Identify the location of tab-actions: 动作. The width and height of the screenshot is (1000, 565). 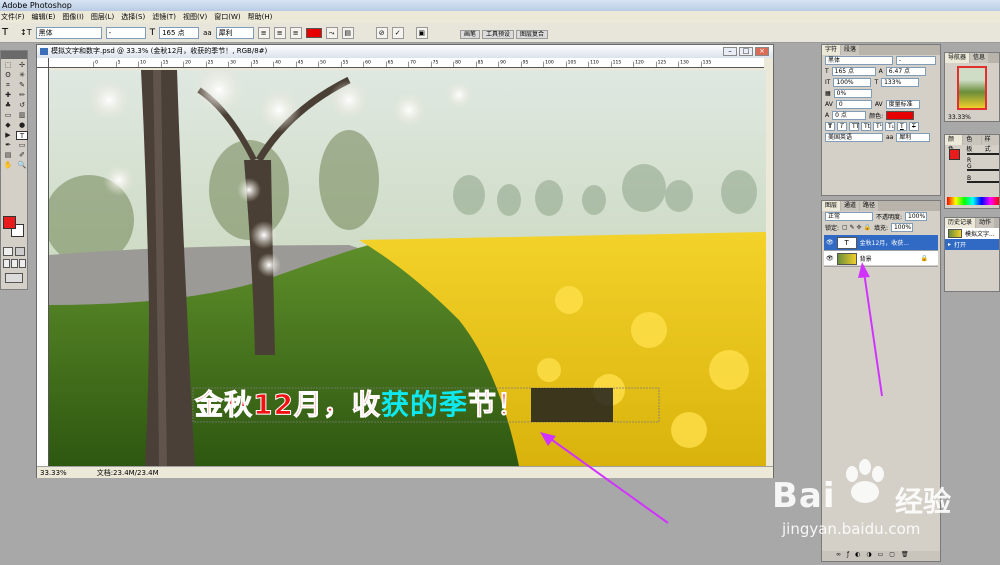
(985, 223).